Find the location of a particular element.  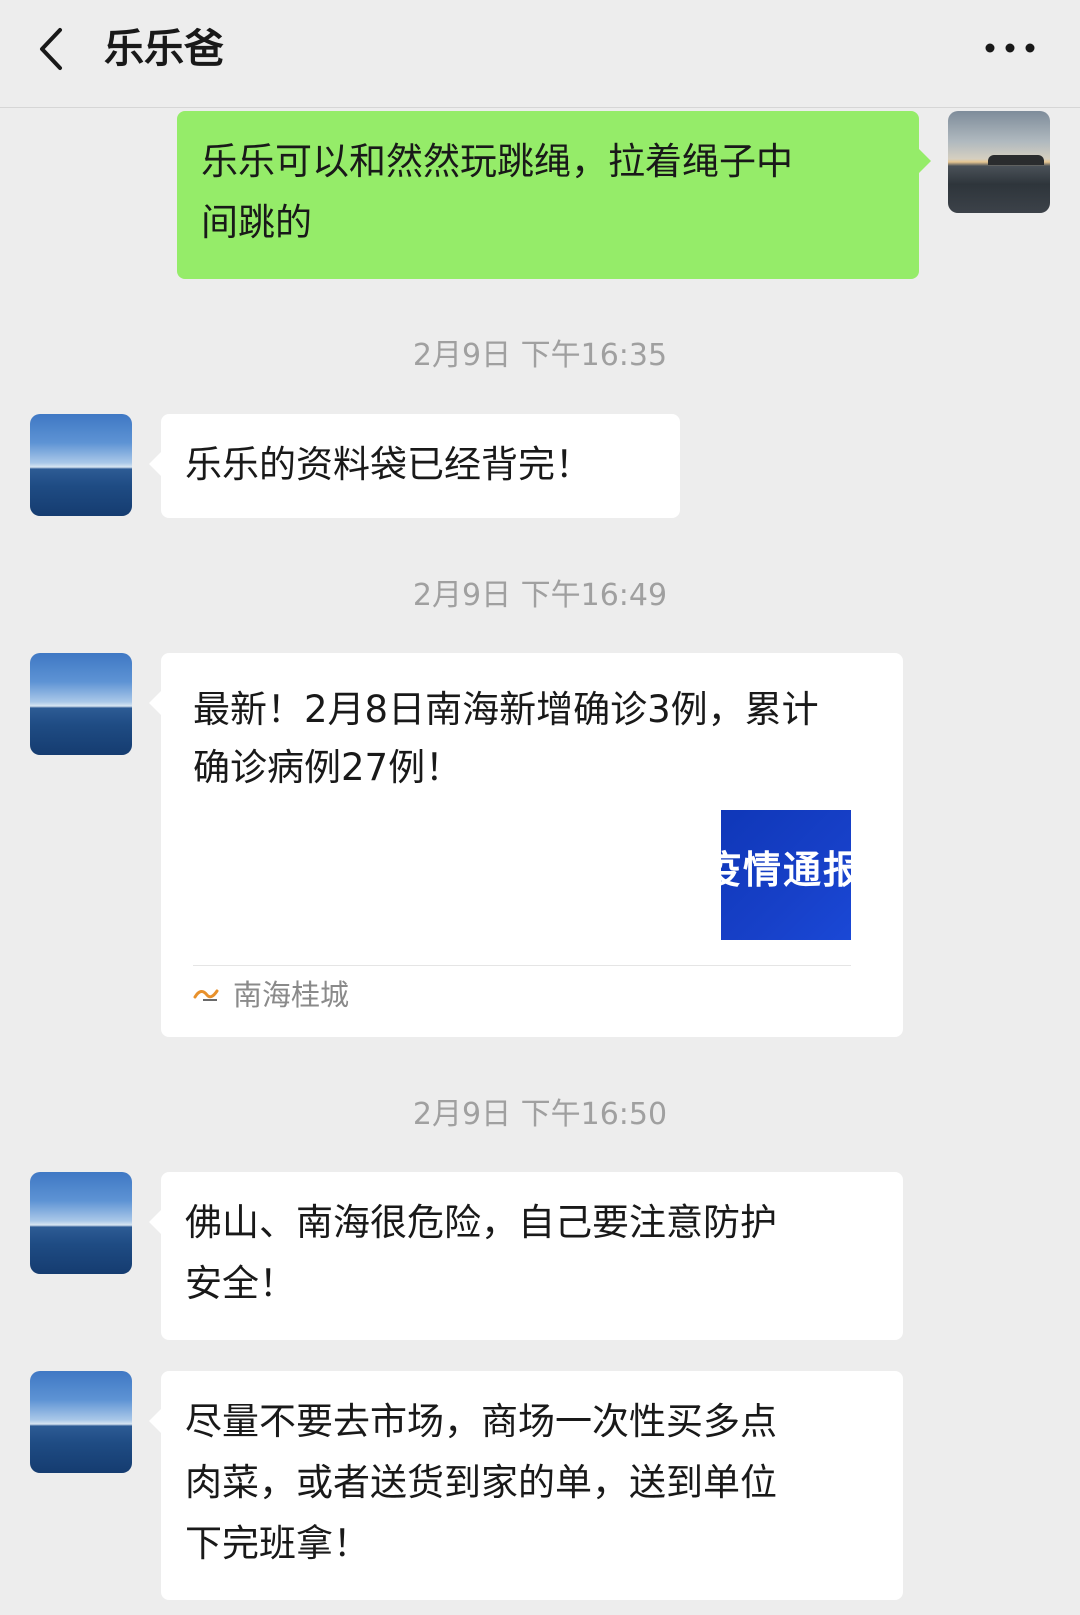

message-bubble-received: 尽量不要去市场，商场一次性买多点 肉菜，或者送货到家的单，送到单位 下完班拿！ is located at coordinates (526, 1485).